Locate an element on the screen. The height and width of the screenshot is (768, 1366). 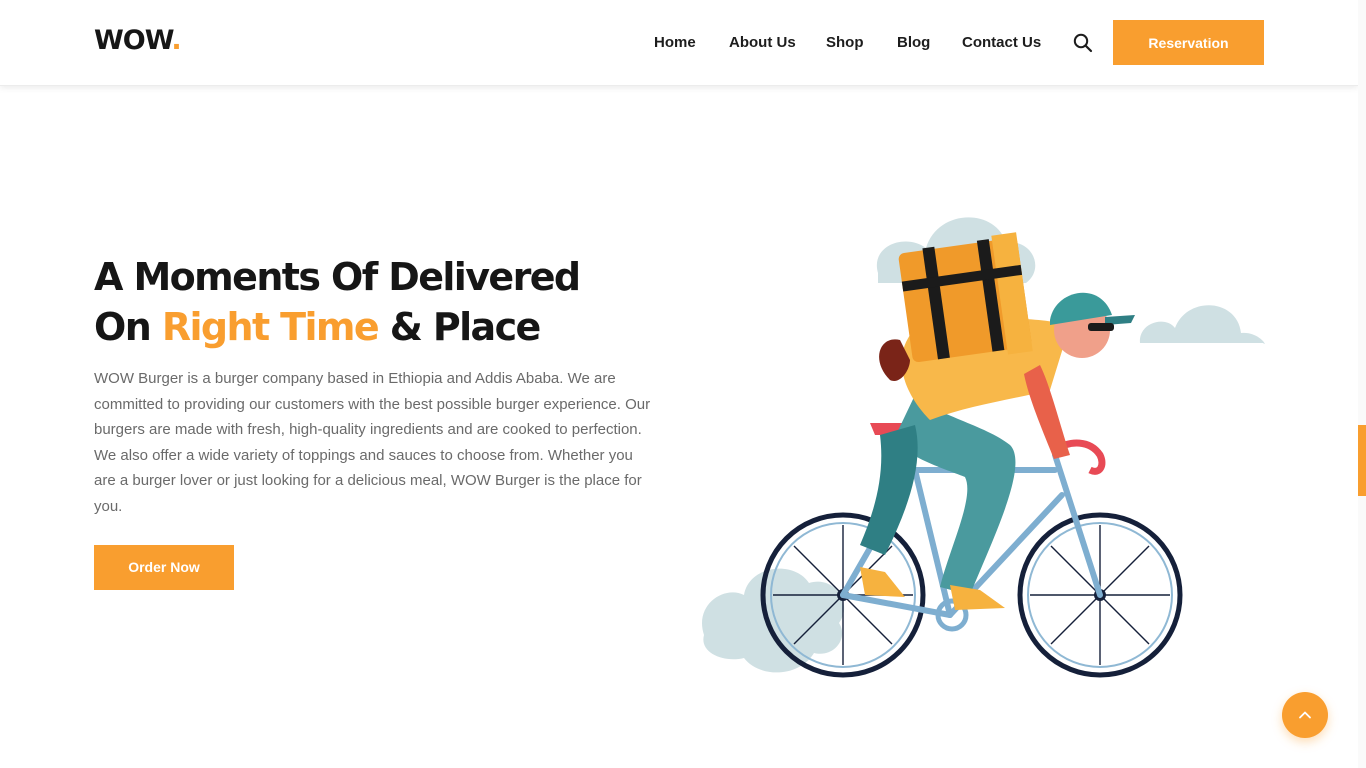
brand-name: WOW is located at coordinates (133, 40).